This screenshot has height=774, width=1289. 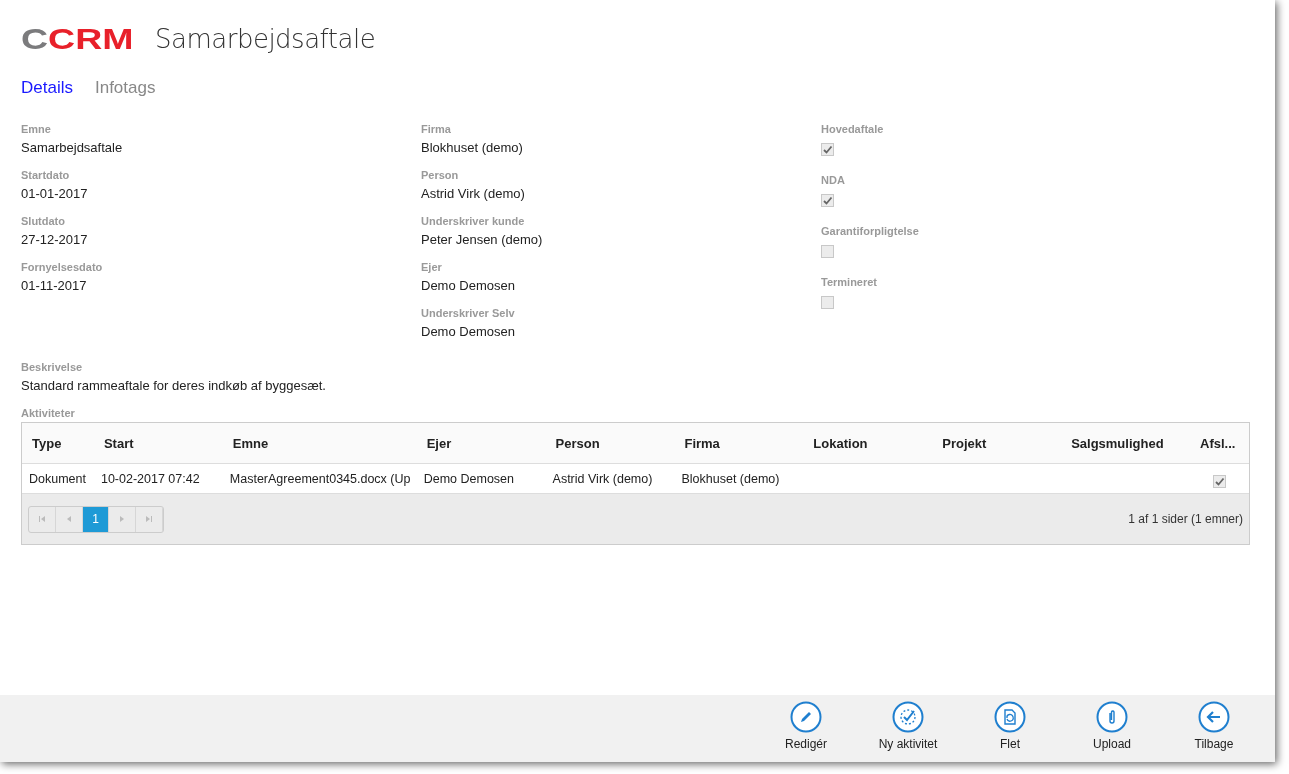 I want to click on tab: Details, so click(x=47, y=88).